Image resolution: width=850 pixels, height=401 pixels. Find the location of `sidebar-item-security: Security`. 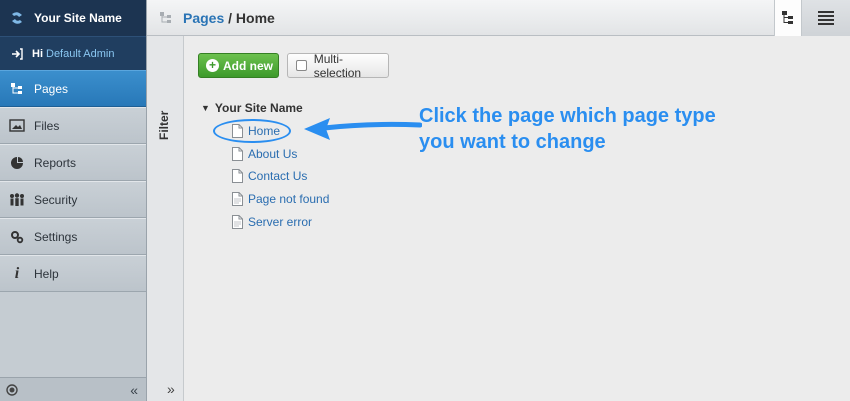

sidebar-item-security: Security is located at coordinates (73, 199).